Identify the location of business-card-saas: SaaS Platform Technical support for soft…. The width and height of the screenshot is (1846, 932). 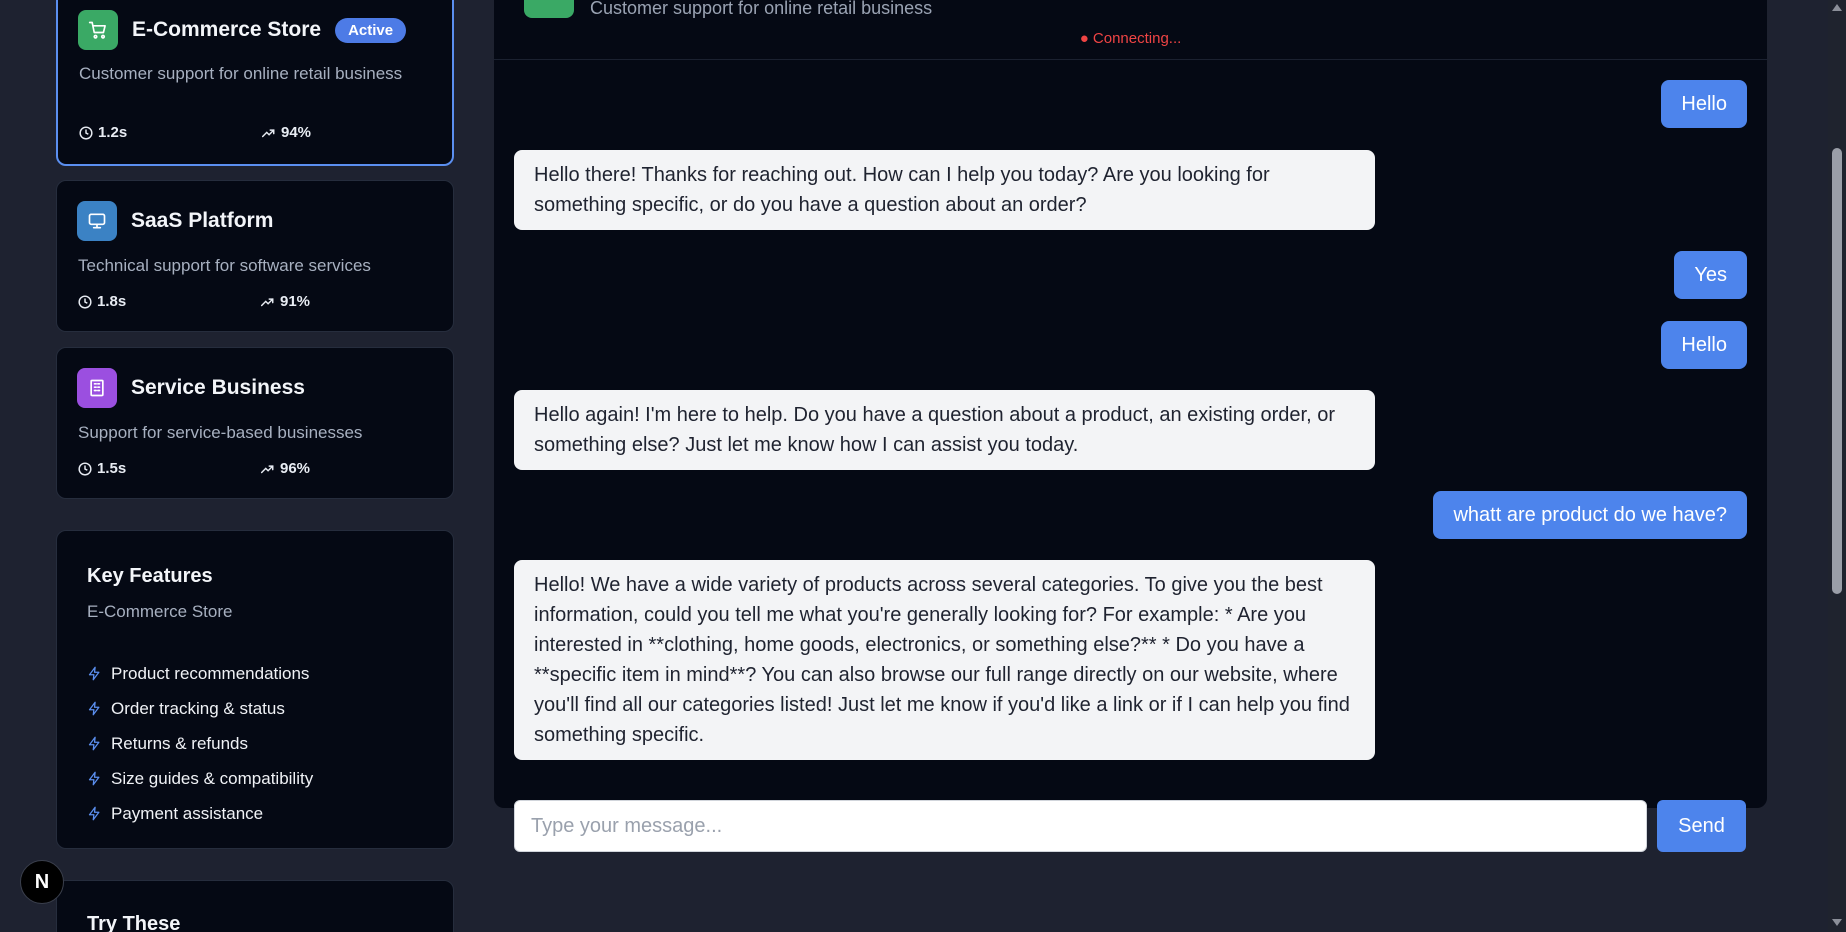
(255, 256).